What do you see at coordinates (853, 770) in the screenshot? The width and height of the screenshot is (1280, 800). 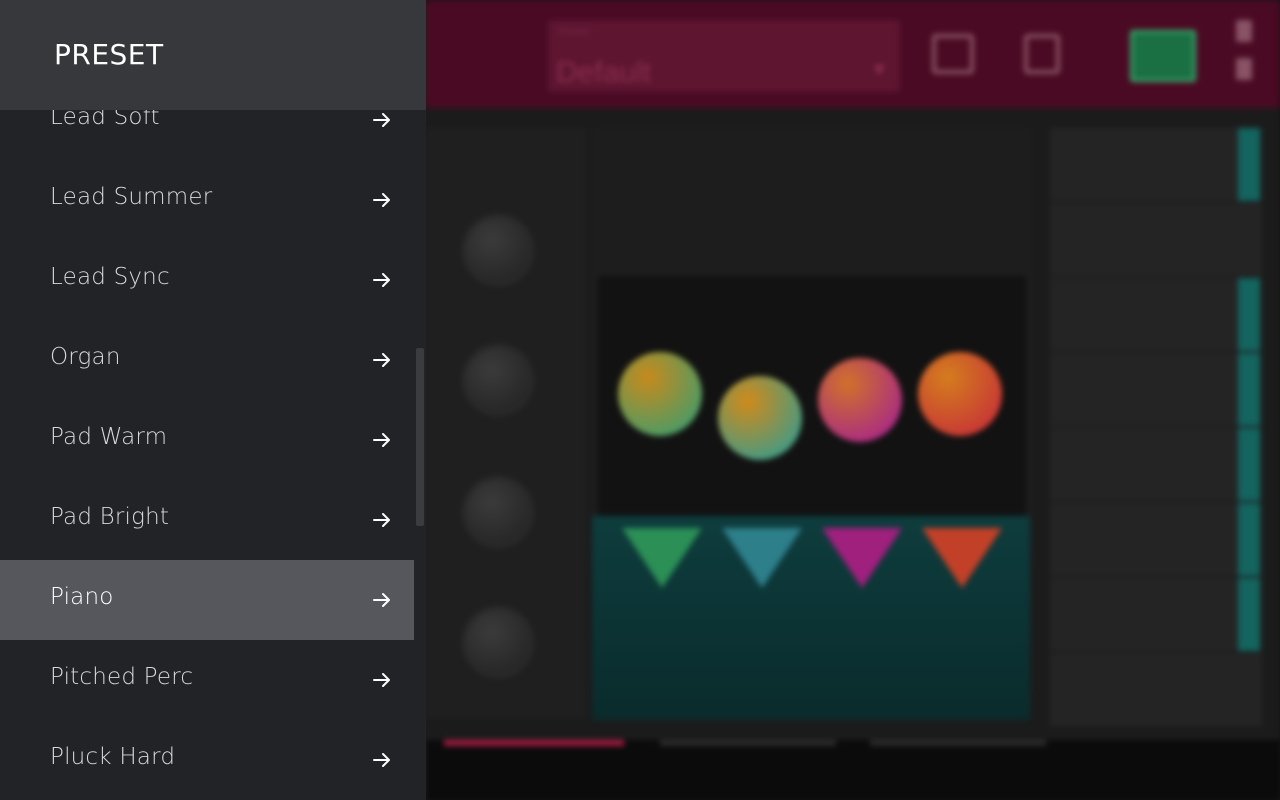 I see `bottom-tab-bar` at bounding box center [853, 770].